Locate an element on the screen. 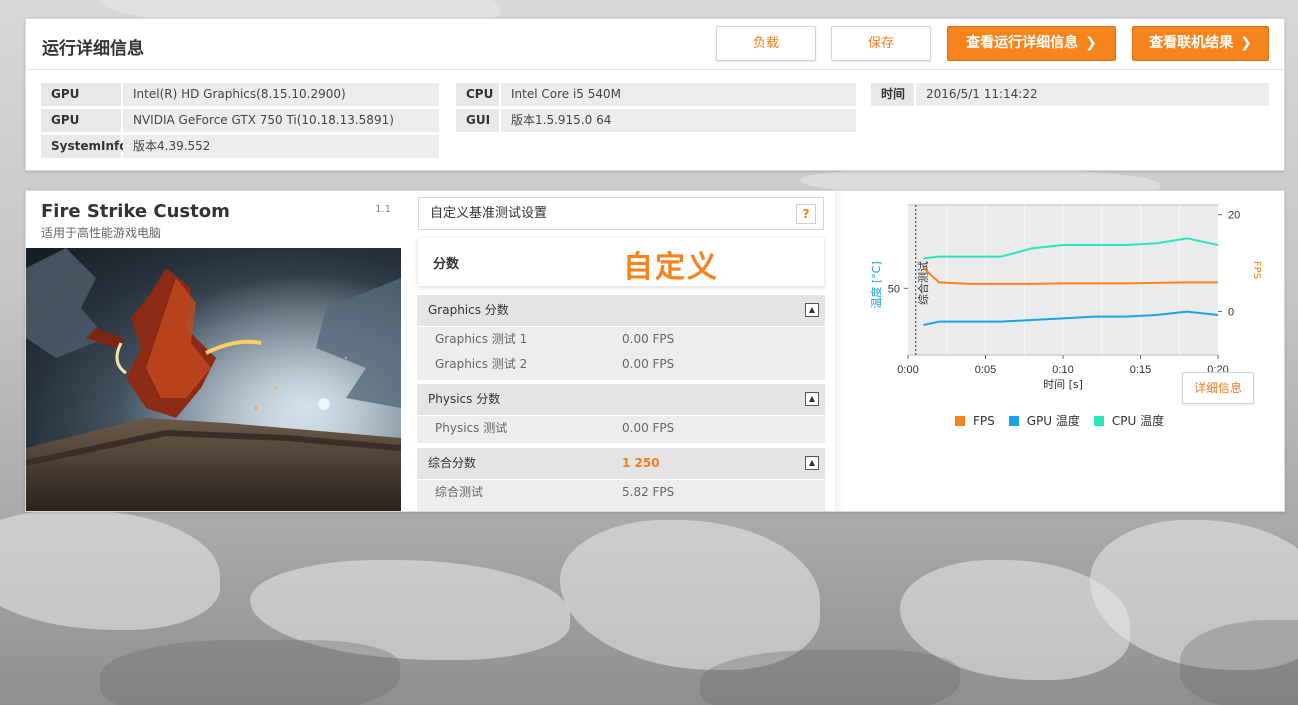 The width and height of the screenshot is (1298, 705). section-label: Physics 分数 is located at coordinates (464, 399).